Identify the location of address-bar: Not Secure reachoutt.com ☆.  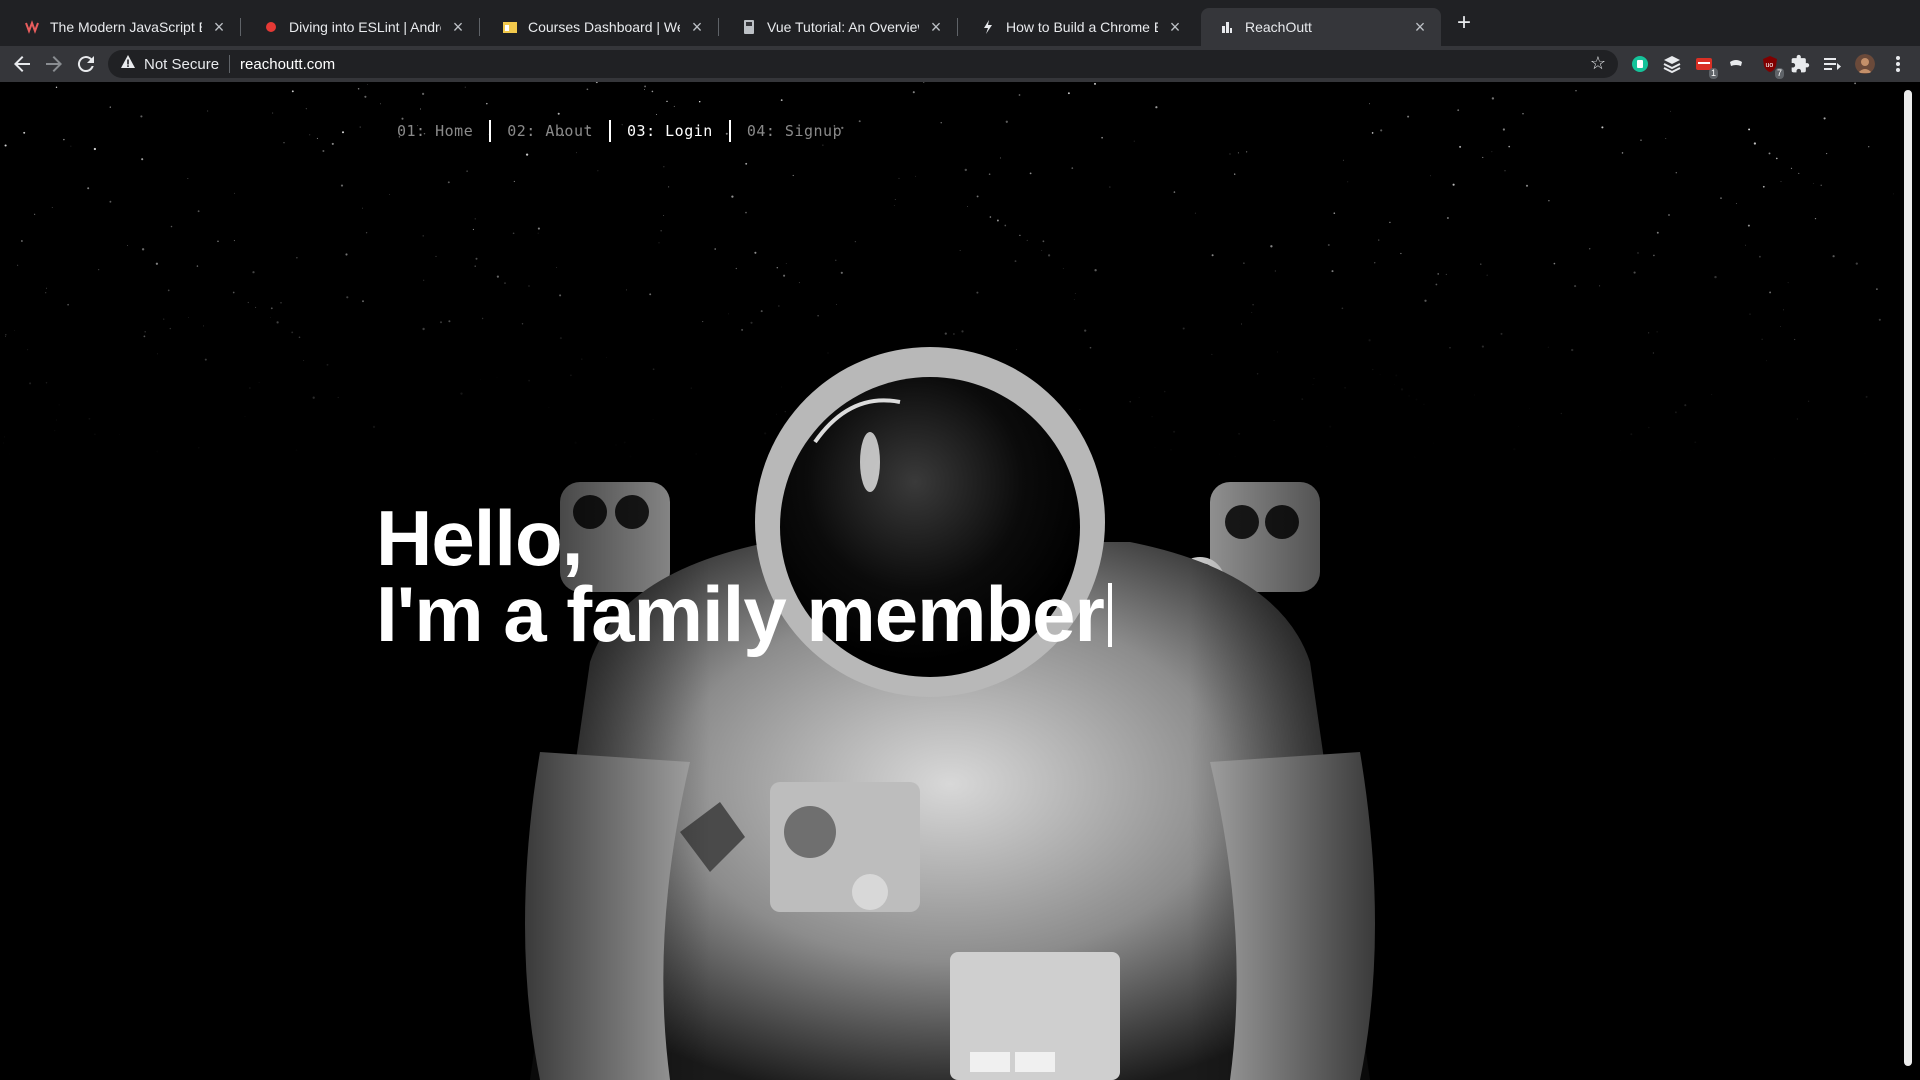
(863, 64).